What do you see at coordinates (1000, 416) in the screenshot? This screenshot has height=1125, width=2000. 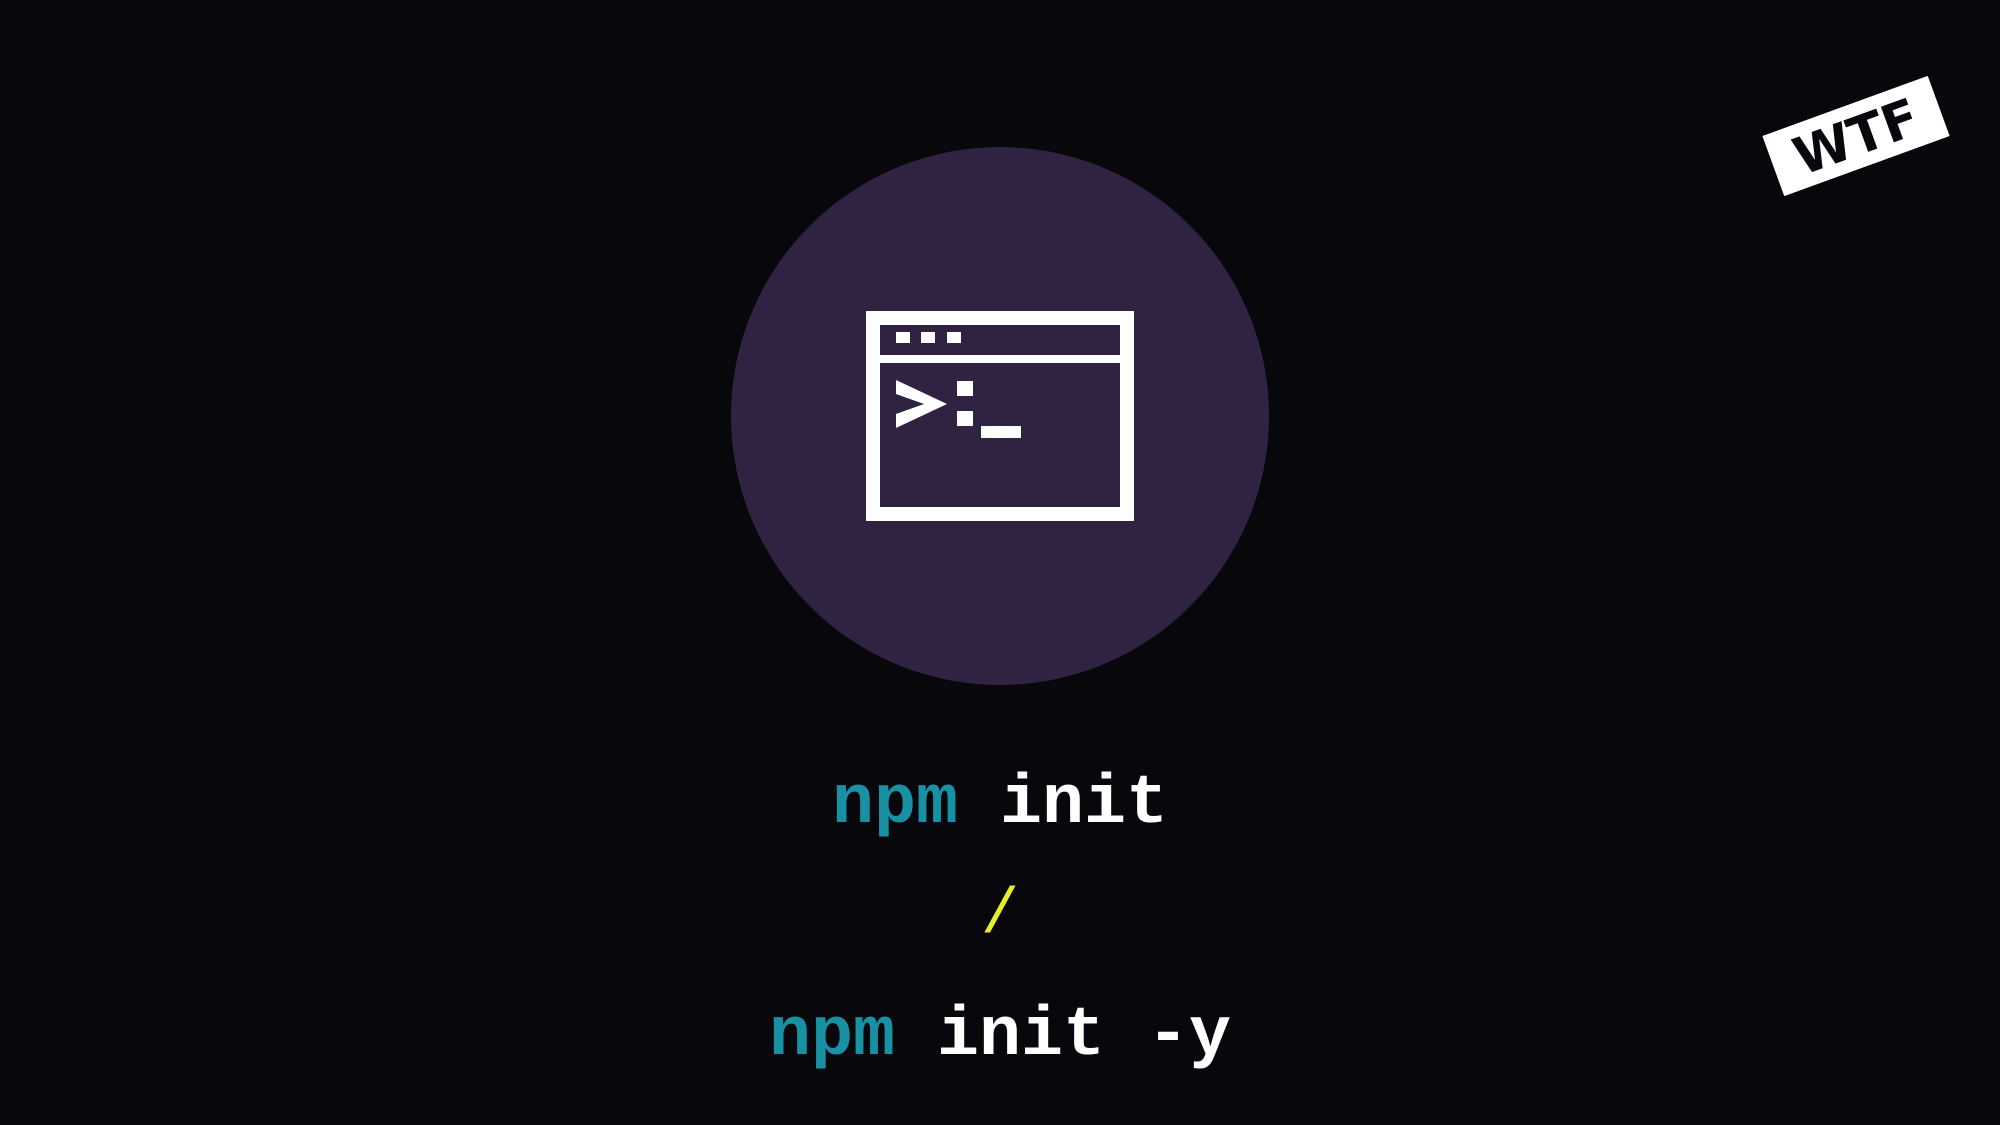 I see `terminal-window-icon` at bounding box center [1000, 416].